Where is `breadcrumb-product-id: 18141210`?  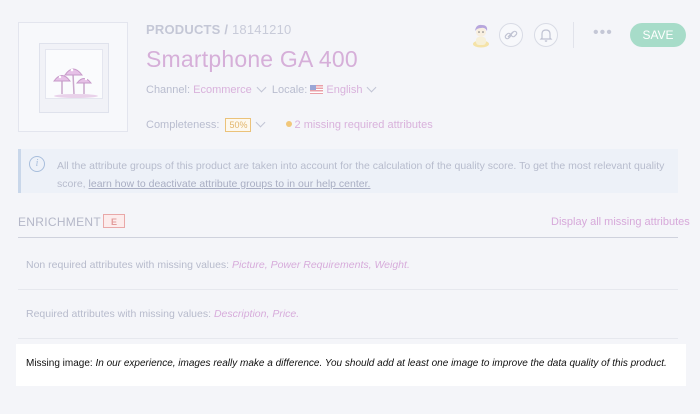
breadcrumb-product-id: 18141210 is located at coordinates (262, 29).